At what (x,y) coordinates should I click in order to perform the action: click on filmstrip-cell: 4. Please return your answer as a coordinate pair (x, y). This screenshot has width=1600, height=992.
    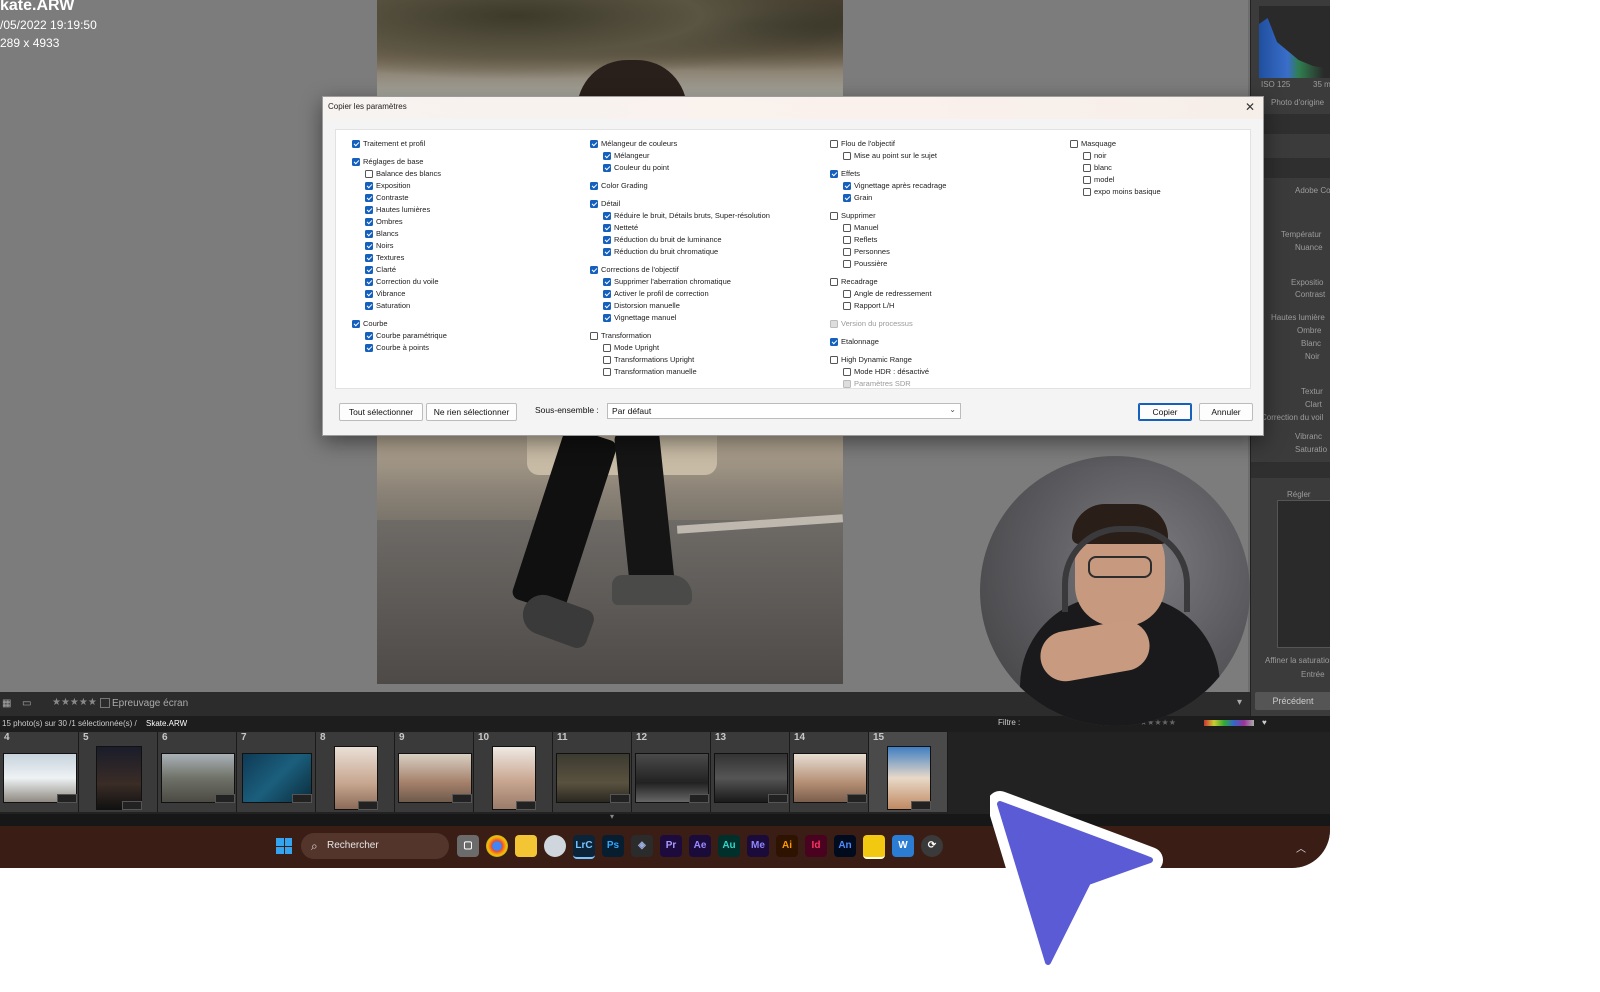
    Looking at the image, I should click on (39, 772).